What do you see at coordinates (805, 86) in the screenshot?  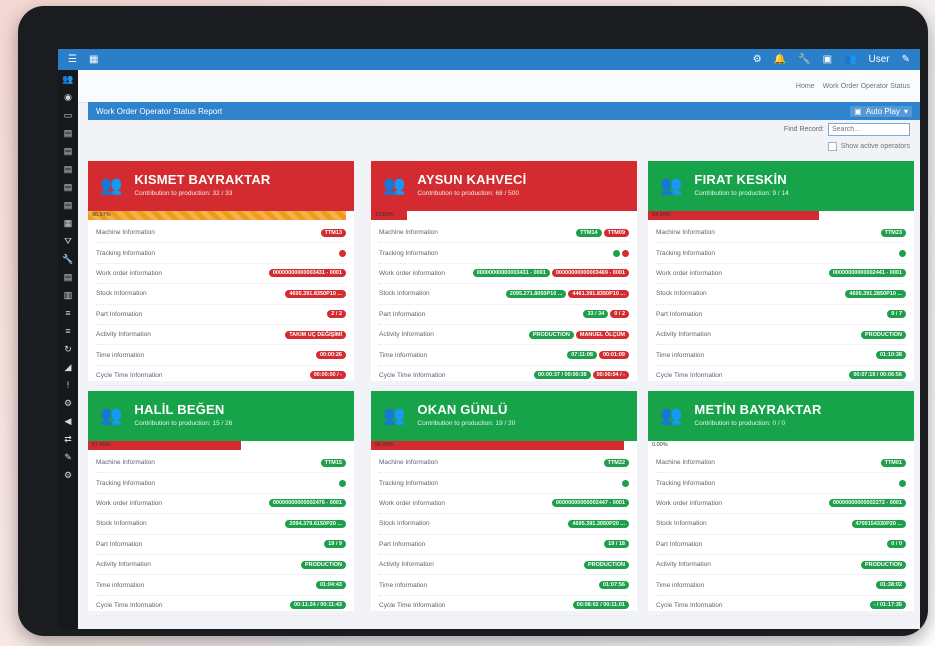 I see `breadcrumb-home: Home` at bounding box center [805, 86].